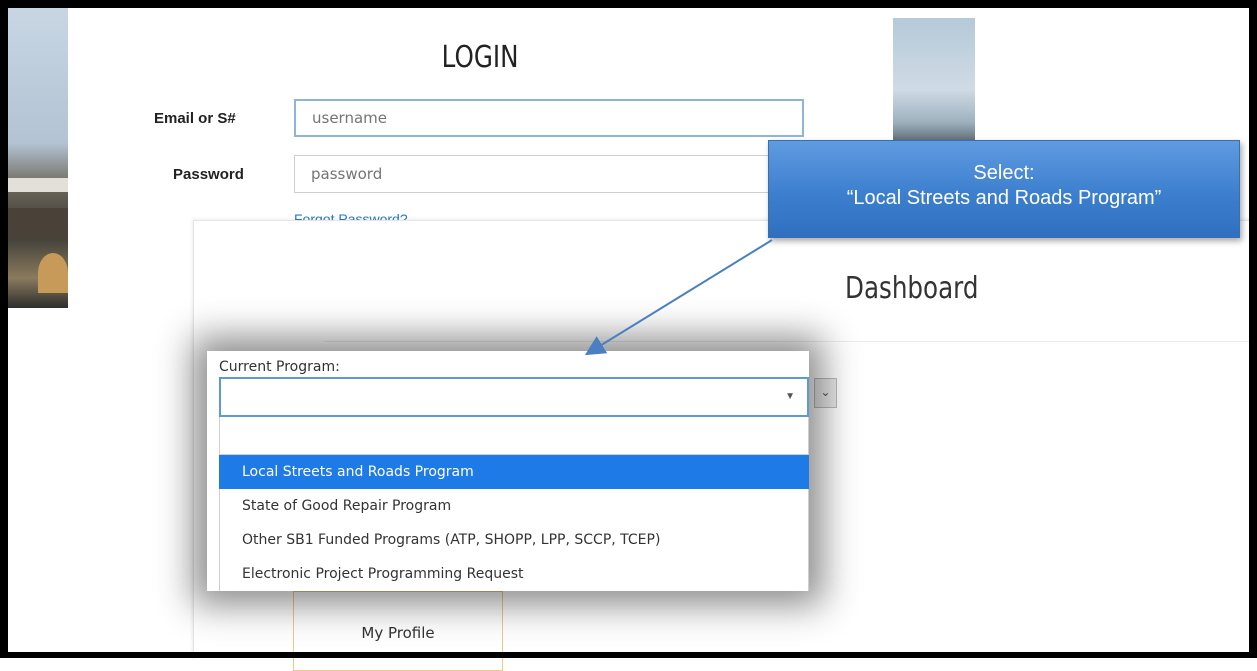  I want to click on background-photo-right, so click(934, 83).